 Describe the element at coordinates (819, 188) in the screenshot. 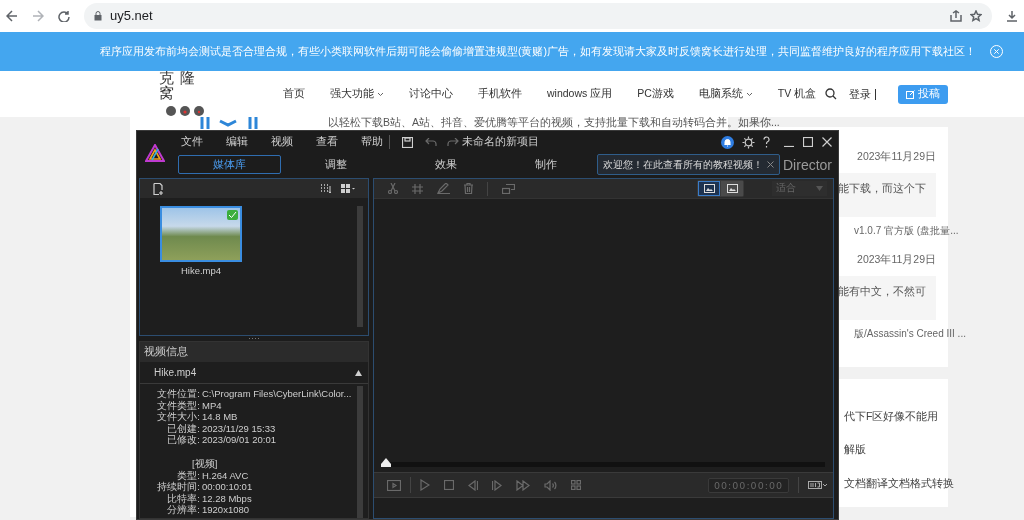

I see `caret-icon` at that location.